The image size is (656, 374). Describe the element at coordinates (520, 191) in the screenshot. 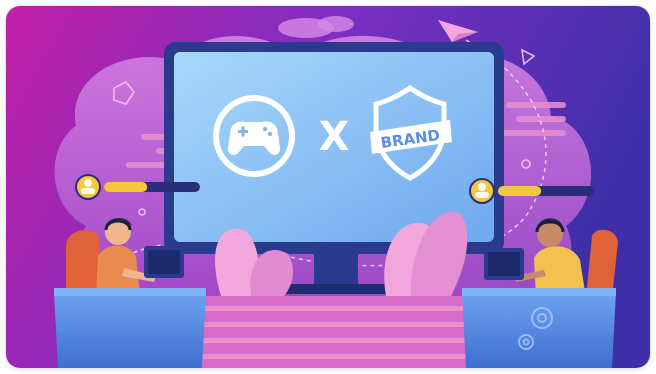

I see `progress-fill-right` at that location.